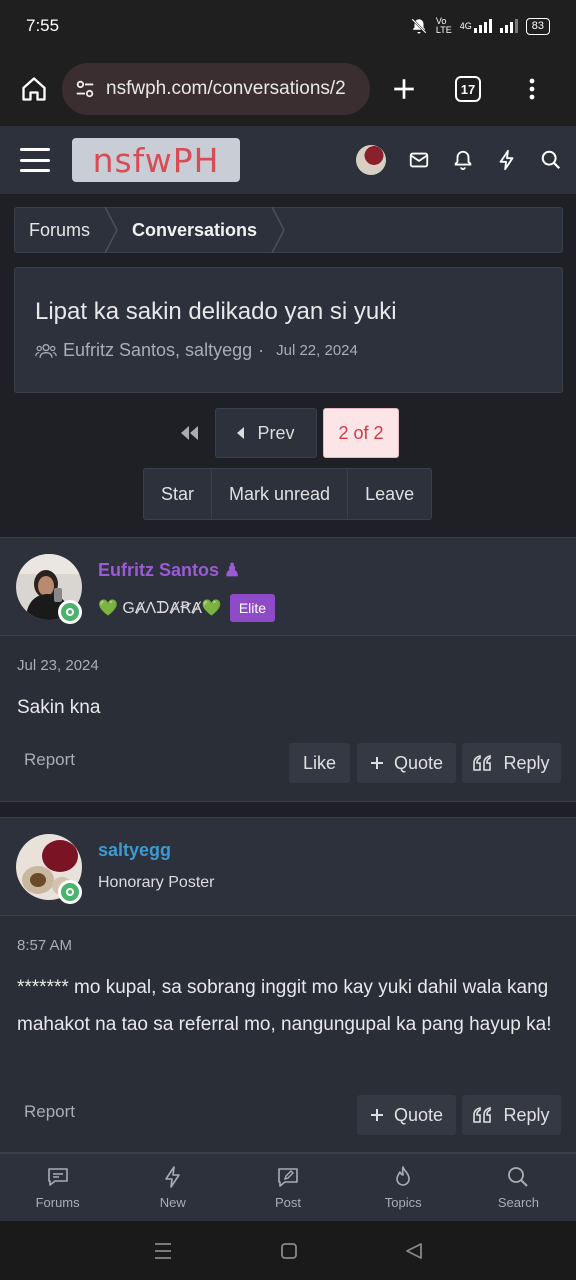 The image size is (576, 1280). What do you see at coordinates (59, 230) in the screenshot?
I see `breadcrumb-forums: Forums` at bounding box center [59, 230].